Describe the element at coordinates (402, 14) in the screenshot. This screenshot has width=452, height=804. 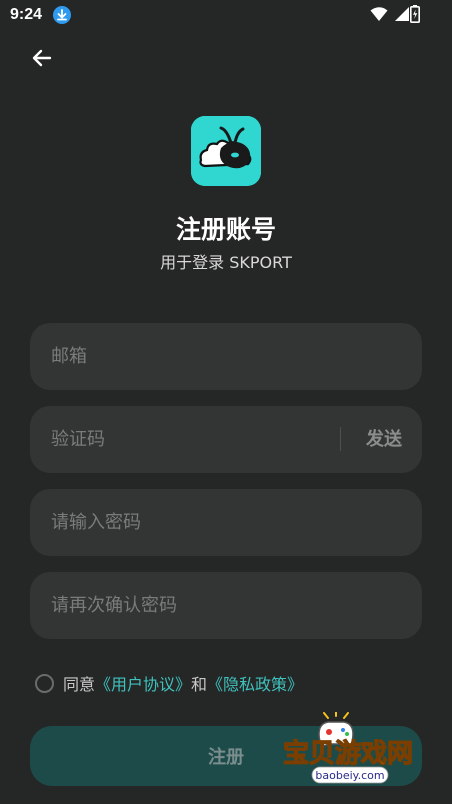
I see `signal-icon` at that location.